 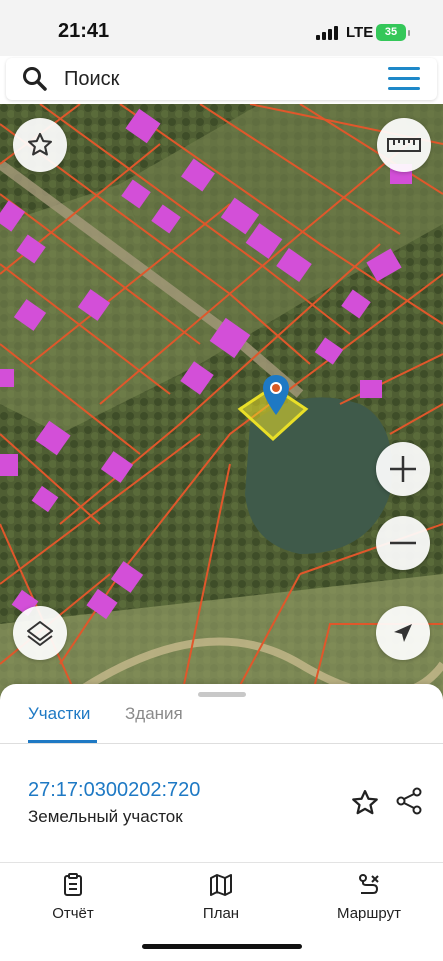 I want to click on layers-button, so click(x=40, y=633).